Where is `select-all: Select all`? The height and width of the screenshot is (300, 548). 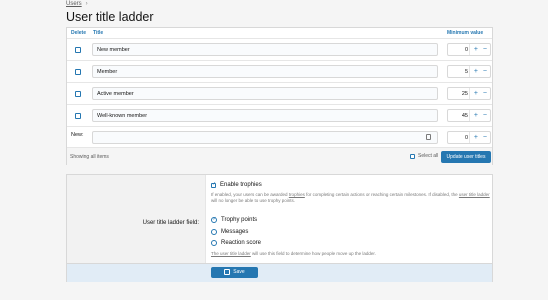
select-all: Select all is located at coordinates (424, 156).